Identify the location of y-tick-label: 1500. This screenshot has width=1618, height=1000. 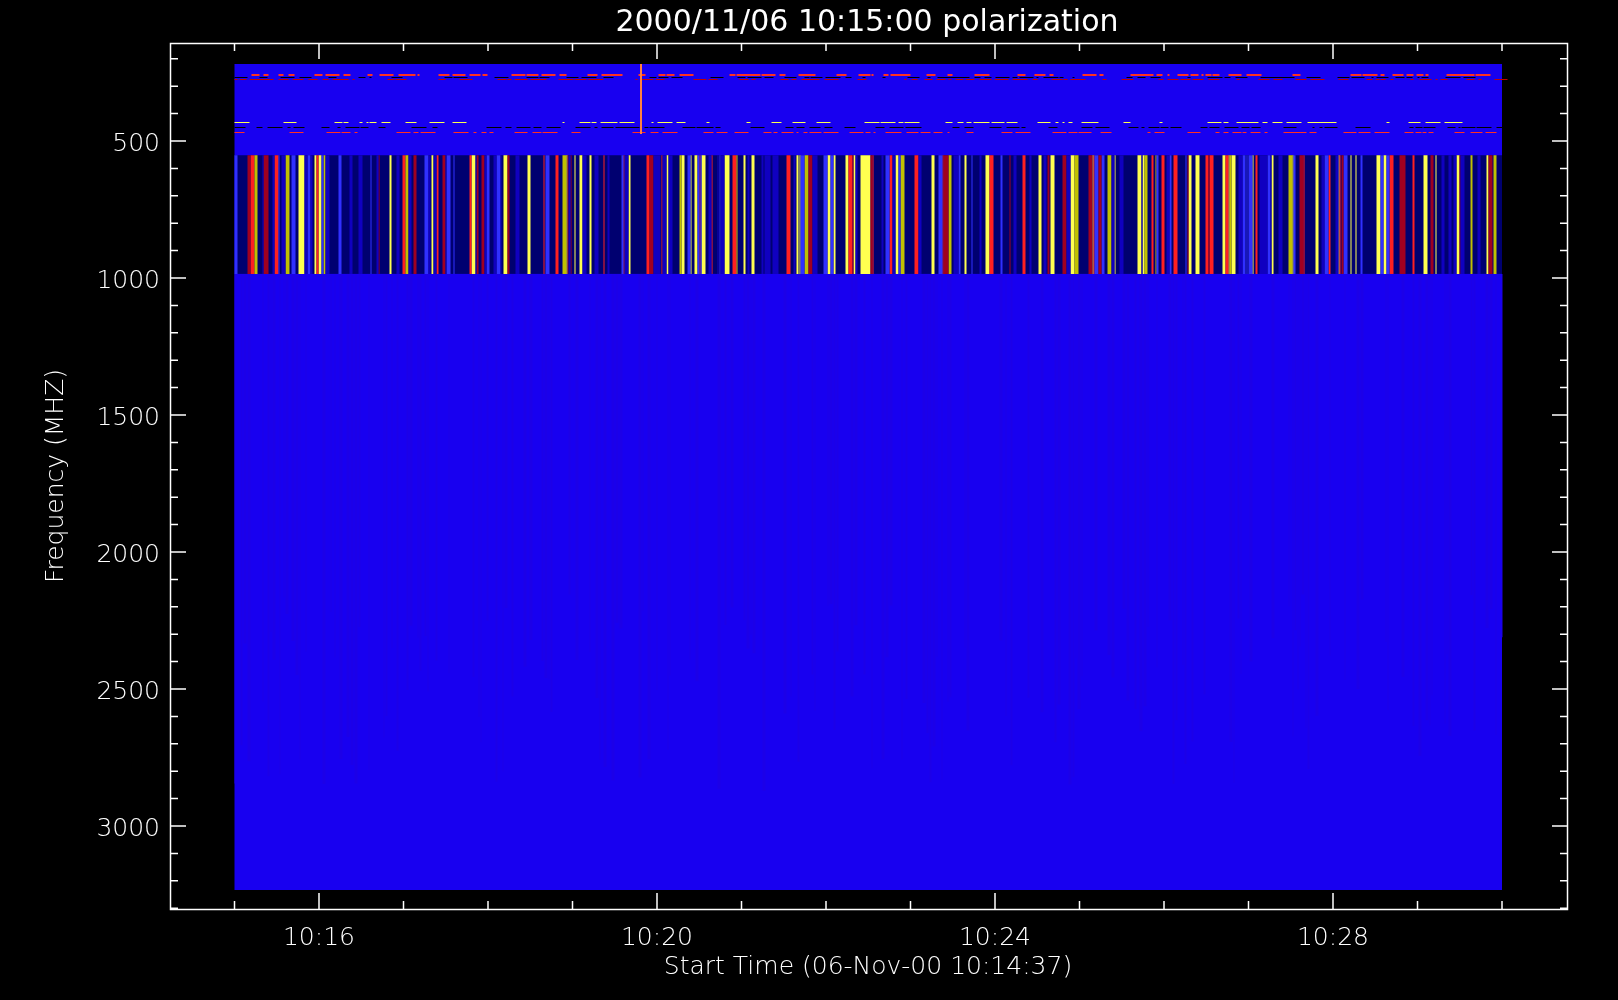
(128, 416).